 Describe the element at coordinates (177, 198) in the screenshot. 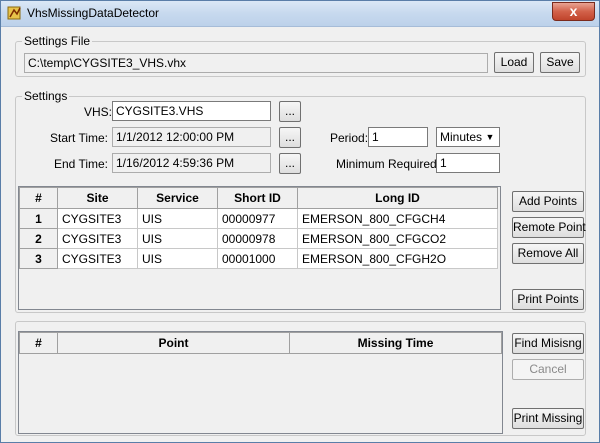

I see `column-header-service: Service` at that location.